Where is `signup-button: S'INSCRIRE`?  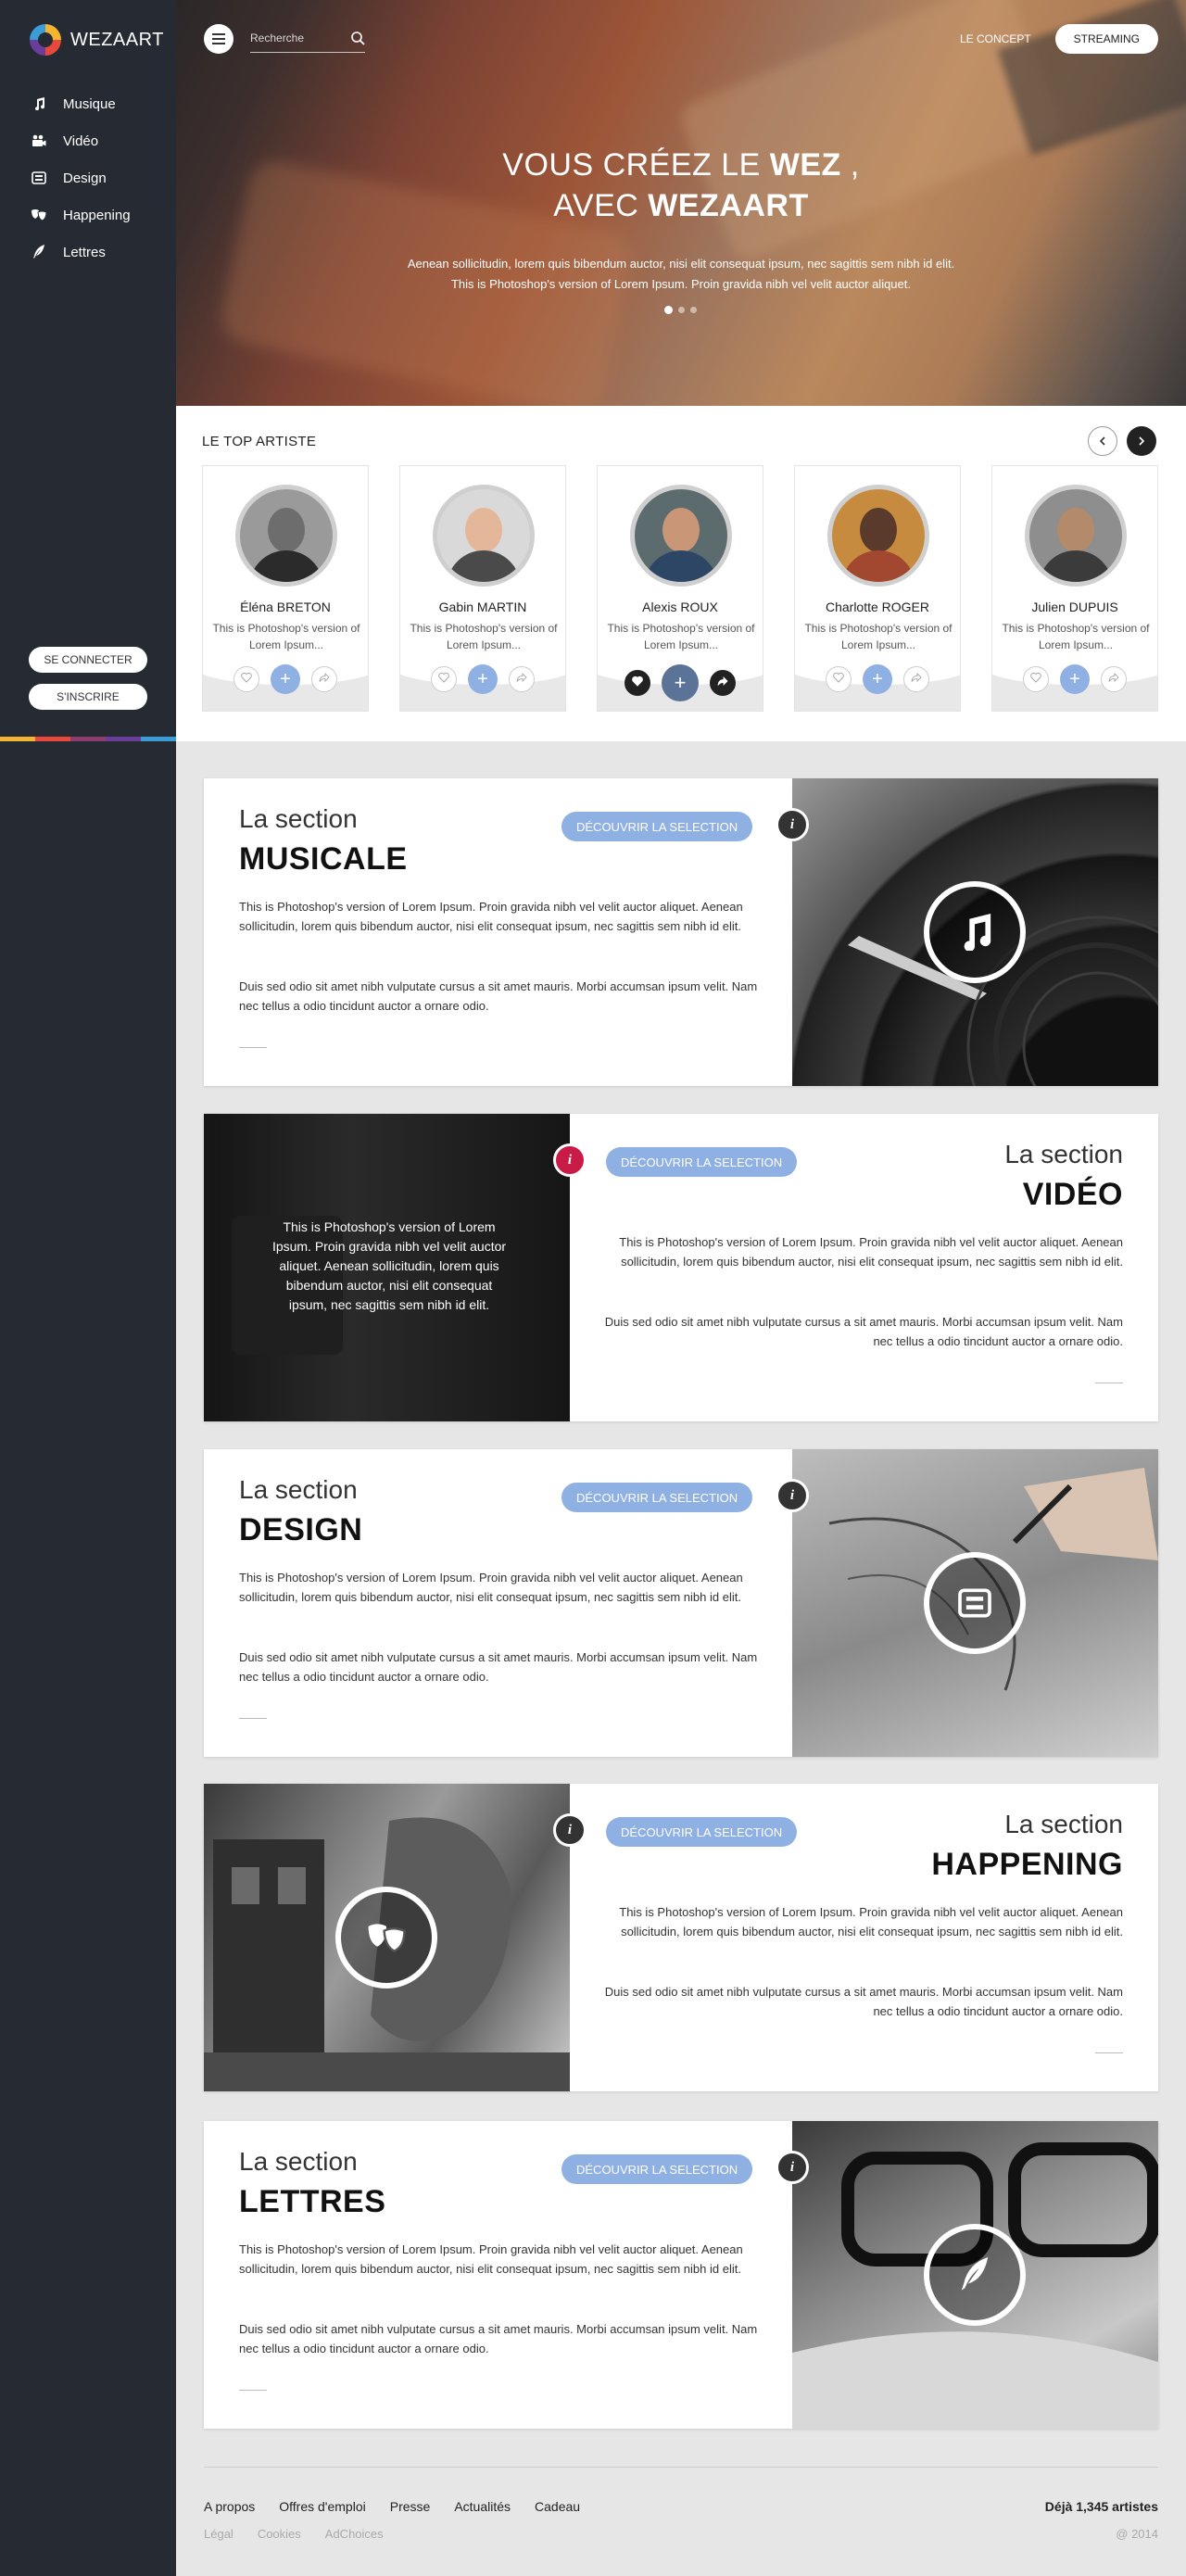 signup-button: S'INSCRIRE is located at coordinates (88, 697).